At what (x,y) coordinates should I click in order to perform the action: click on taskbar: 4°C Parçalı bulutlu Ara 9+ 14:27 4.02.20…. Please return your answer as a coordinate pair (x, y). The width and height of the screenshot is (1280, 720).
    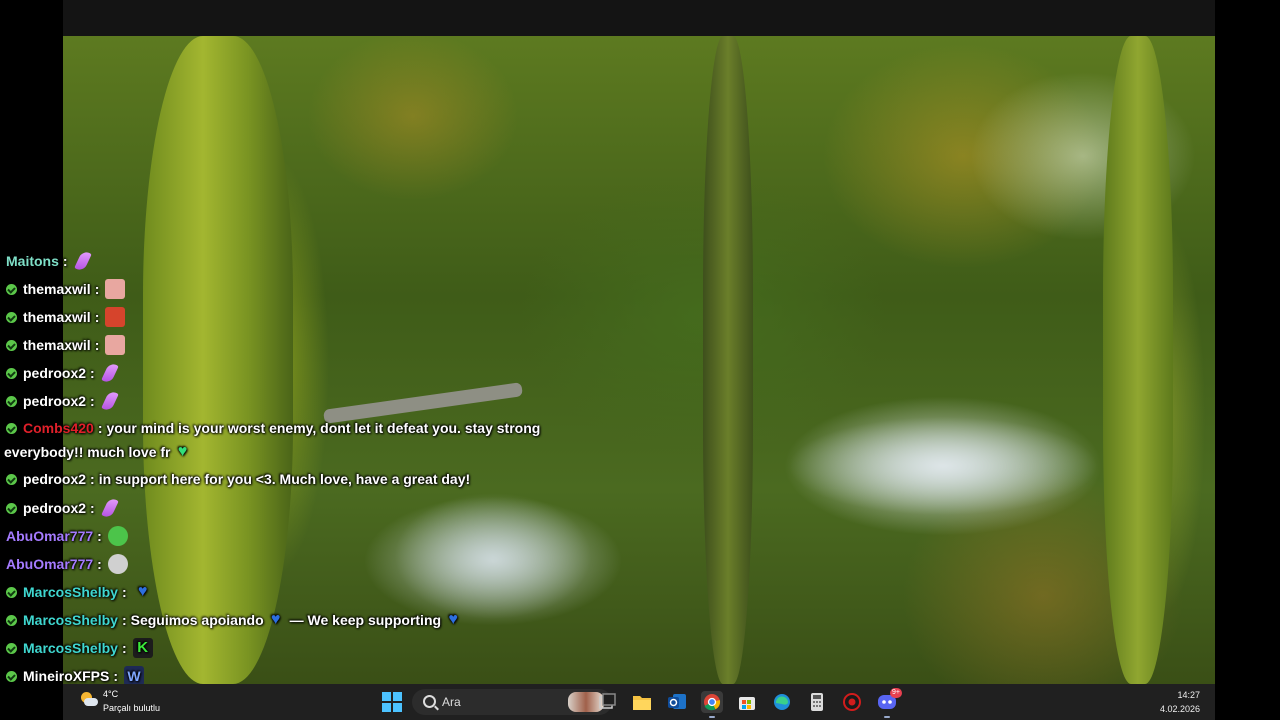
    Looking at the image, I should click on (639, 702).